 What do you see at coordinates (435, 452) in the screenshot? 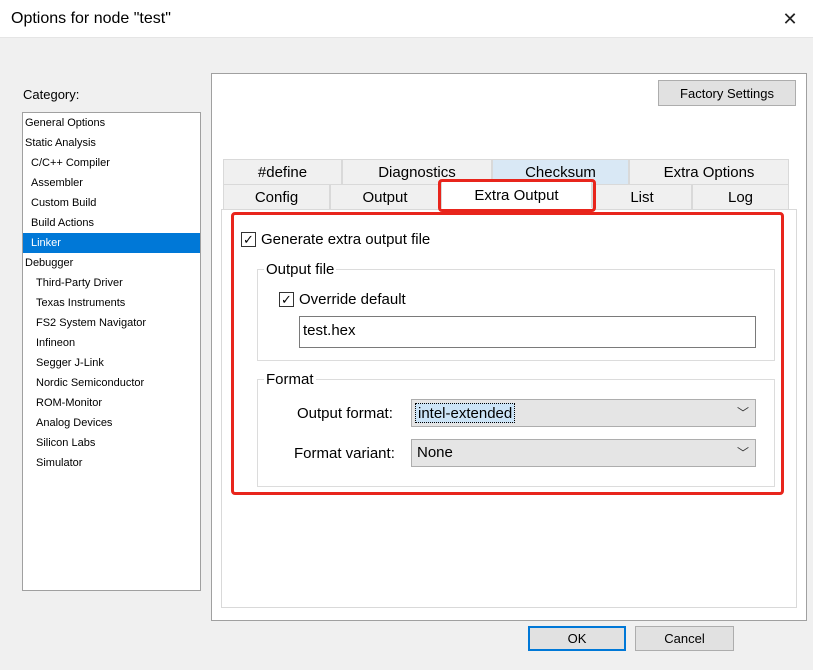
I see `format-variant-value: None` at bounding box center [435, 452].